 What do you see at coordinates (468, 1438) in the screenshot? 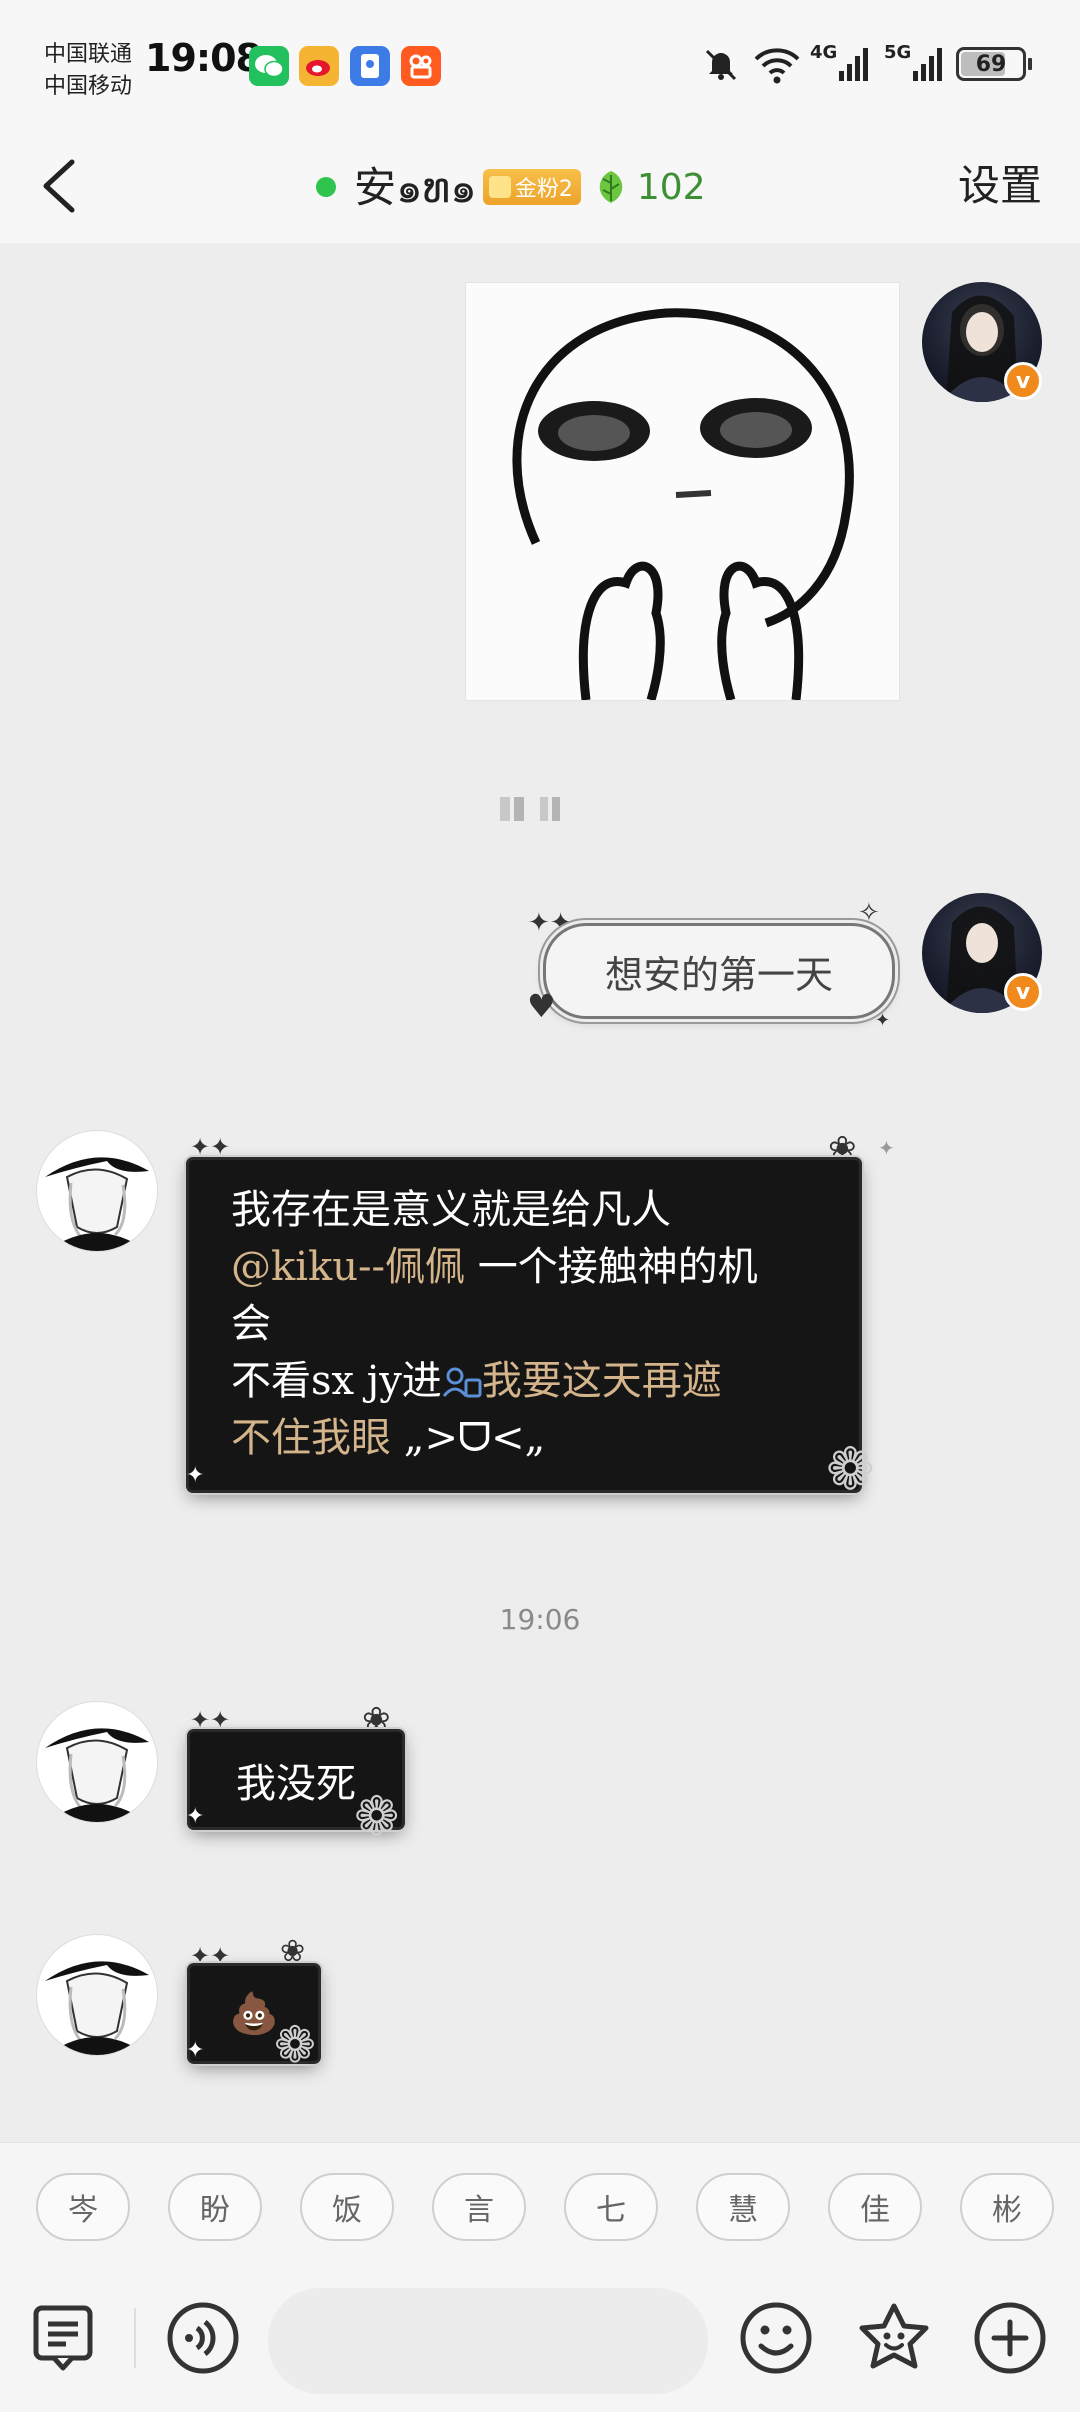
I see `message-text: „>ᗜ<„` at bounding box center [468, 1438].